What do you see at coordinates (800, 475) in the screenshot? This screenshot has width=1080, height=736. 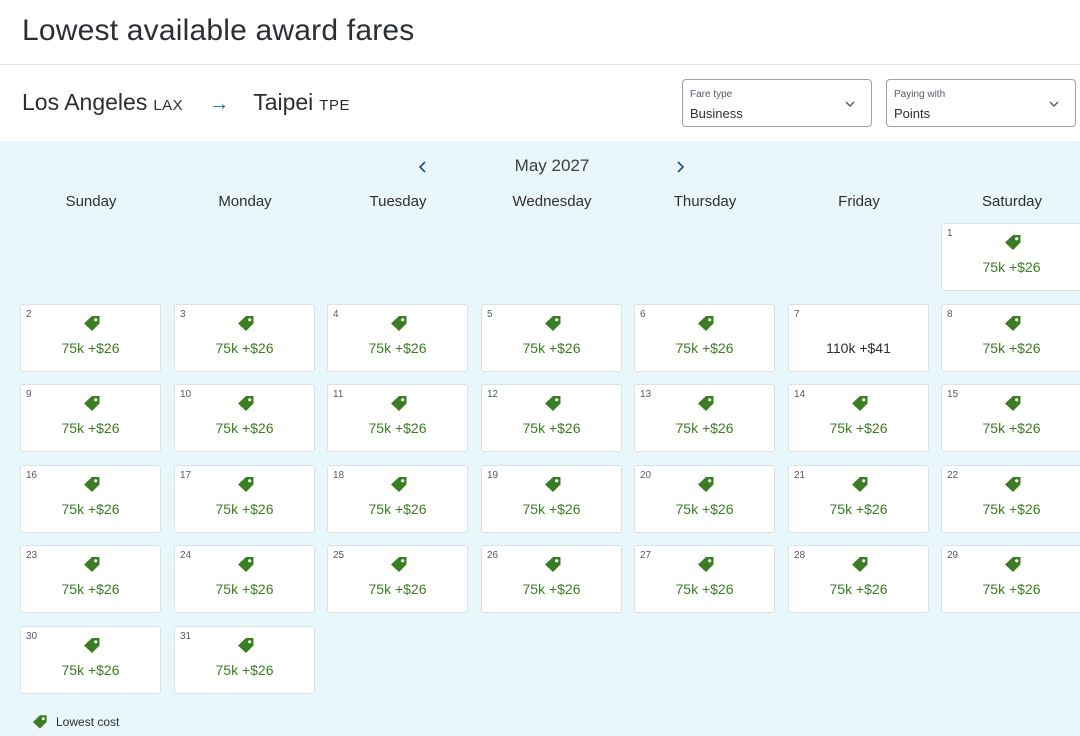 I see `day-number: 21` at bounding box center [800, 475].